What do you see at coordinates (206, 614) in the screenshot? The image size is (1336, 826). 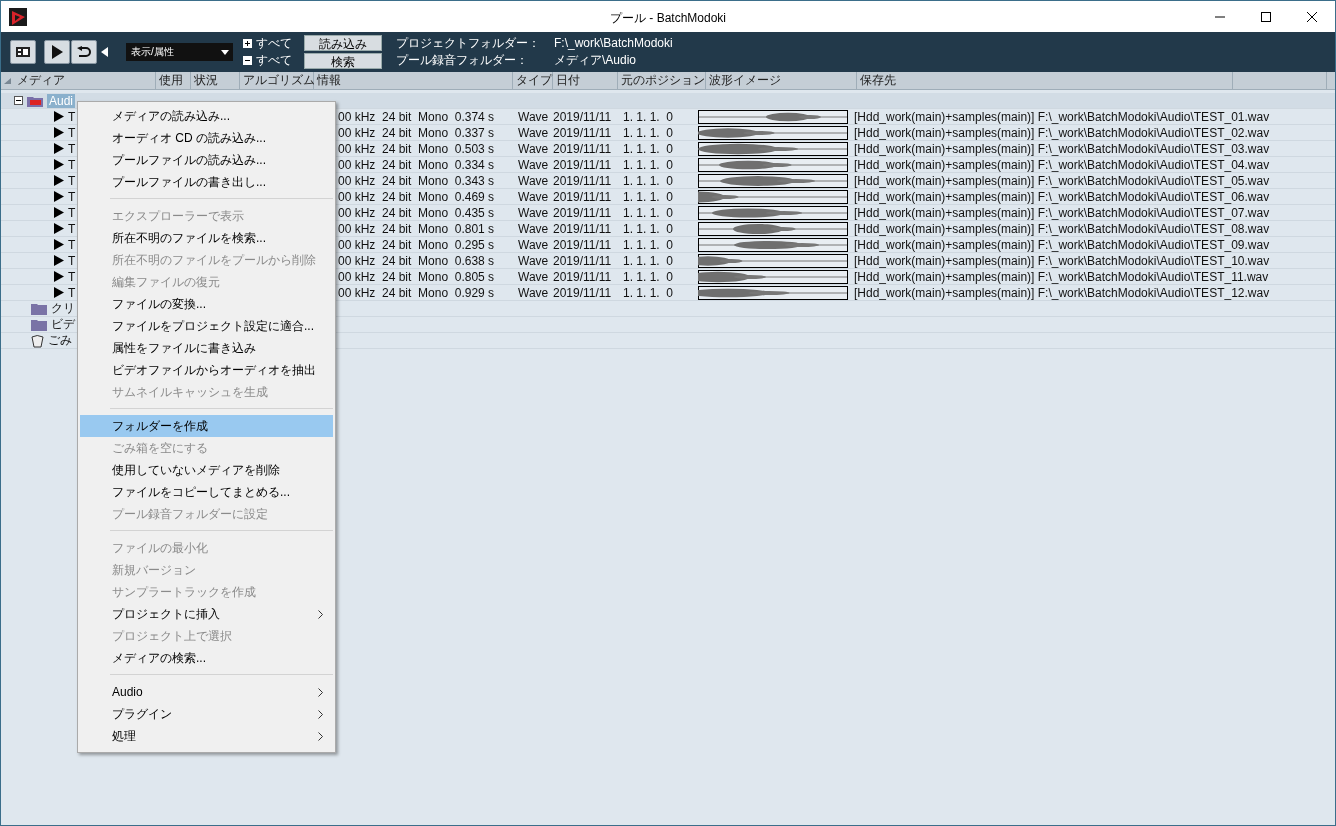 I see `menu-item: プロジェクトに挿入` at bounding box center [206, 614].